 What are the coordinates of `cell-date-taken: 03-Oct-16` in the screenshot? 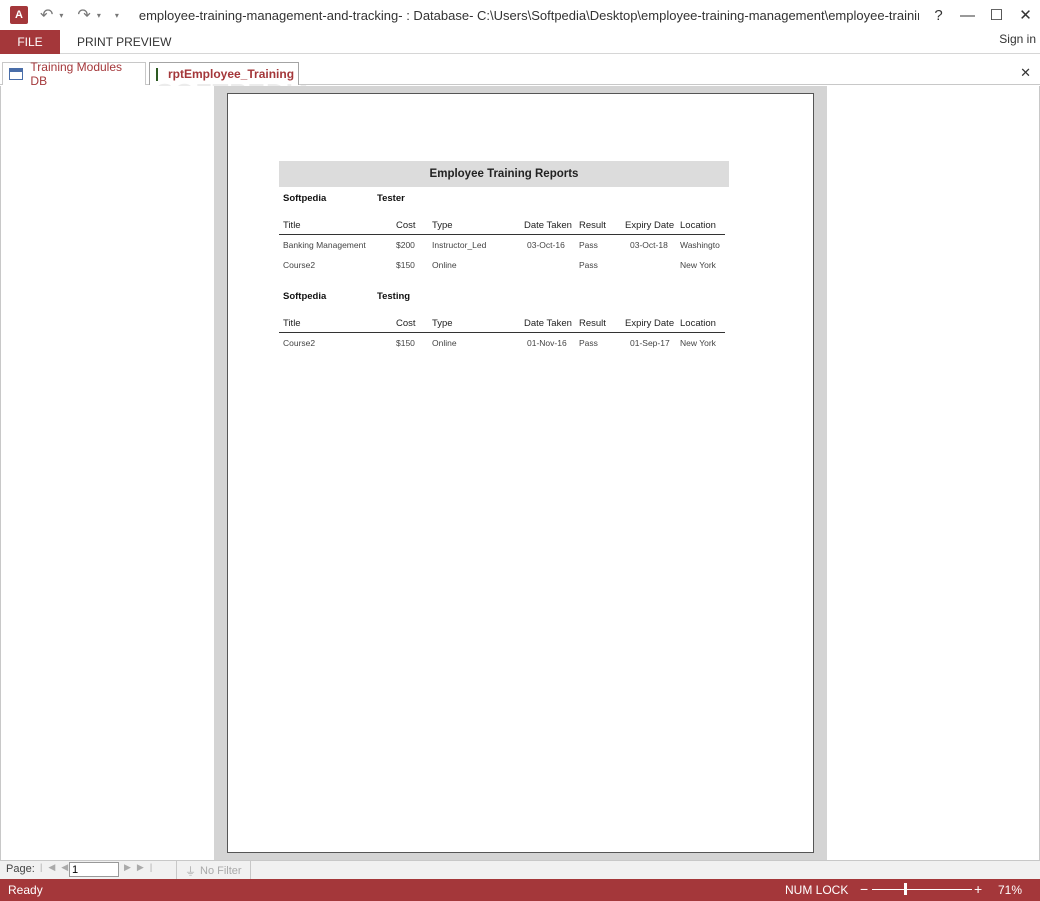 It's located at (546, 245).